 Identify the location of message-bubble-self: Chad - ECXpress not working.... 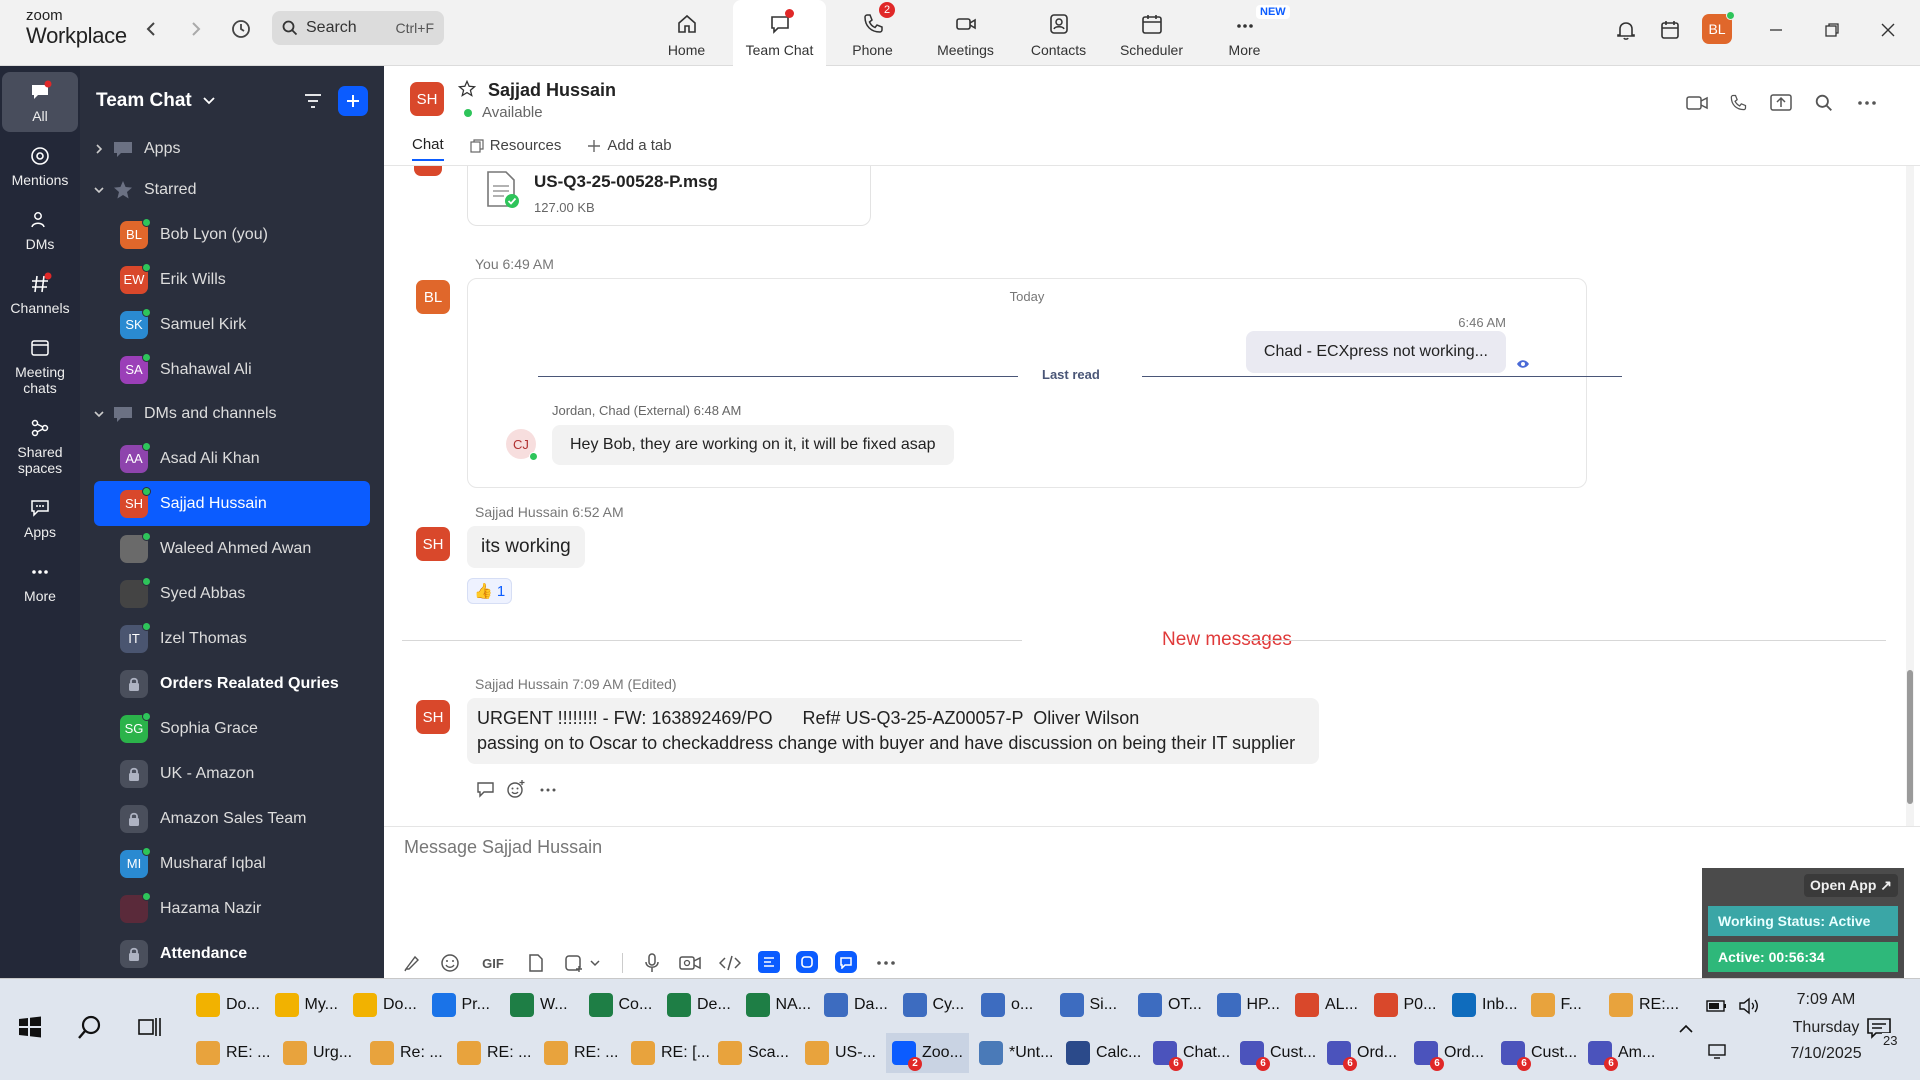
(1375, 352).